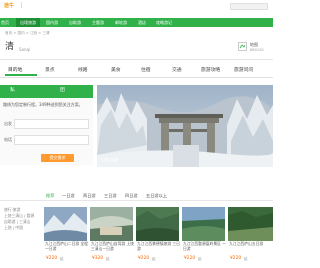  I want to click on day-filter-4: 四日游, so click(131, 196).